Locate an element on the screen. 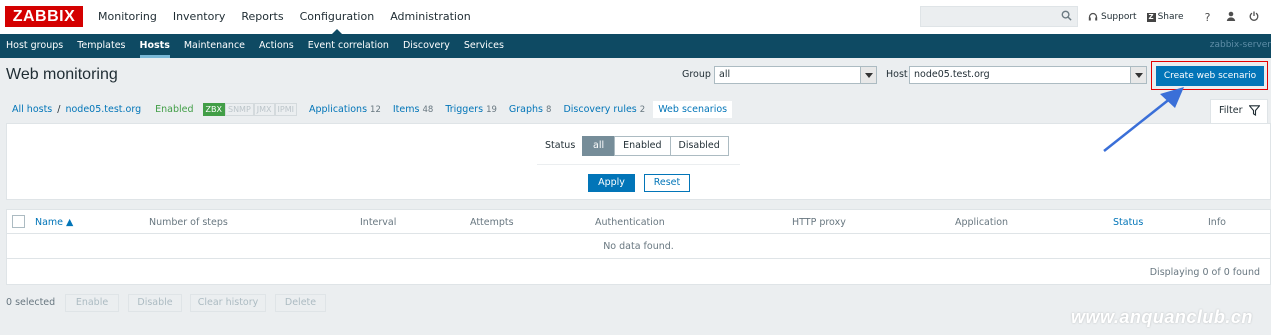  support-label: Support is located at coordinates (1119, 17).